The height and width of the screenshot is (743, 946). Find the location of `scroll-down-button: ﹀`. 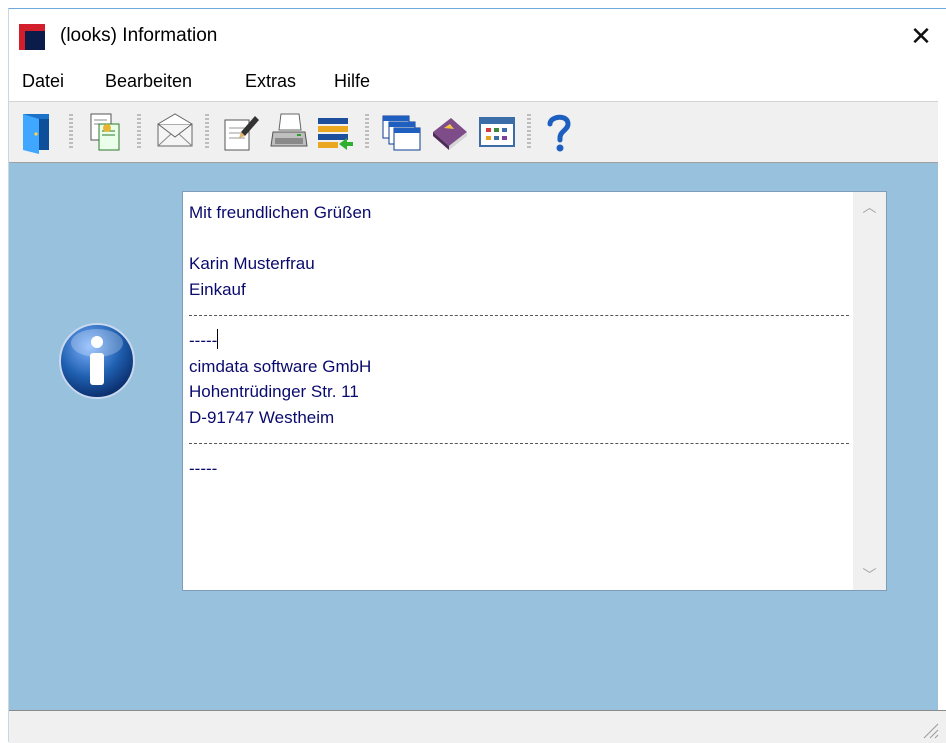

scroll-down-button: ﹀ is located at coordinates (869, 575).